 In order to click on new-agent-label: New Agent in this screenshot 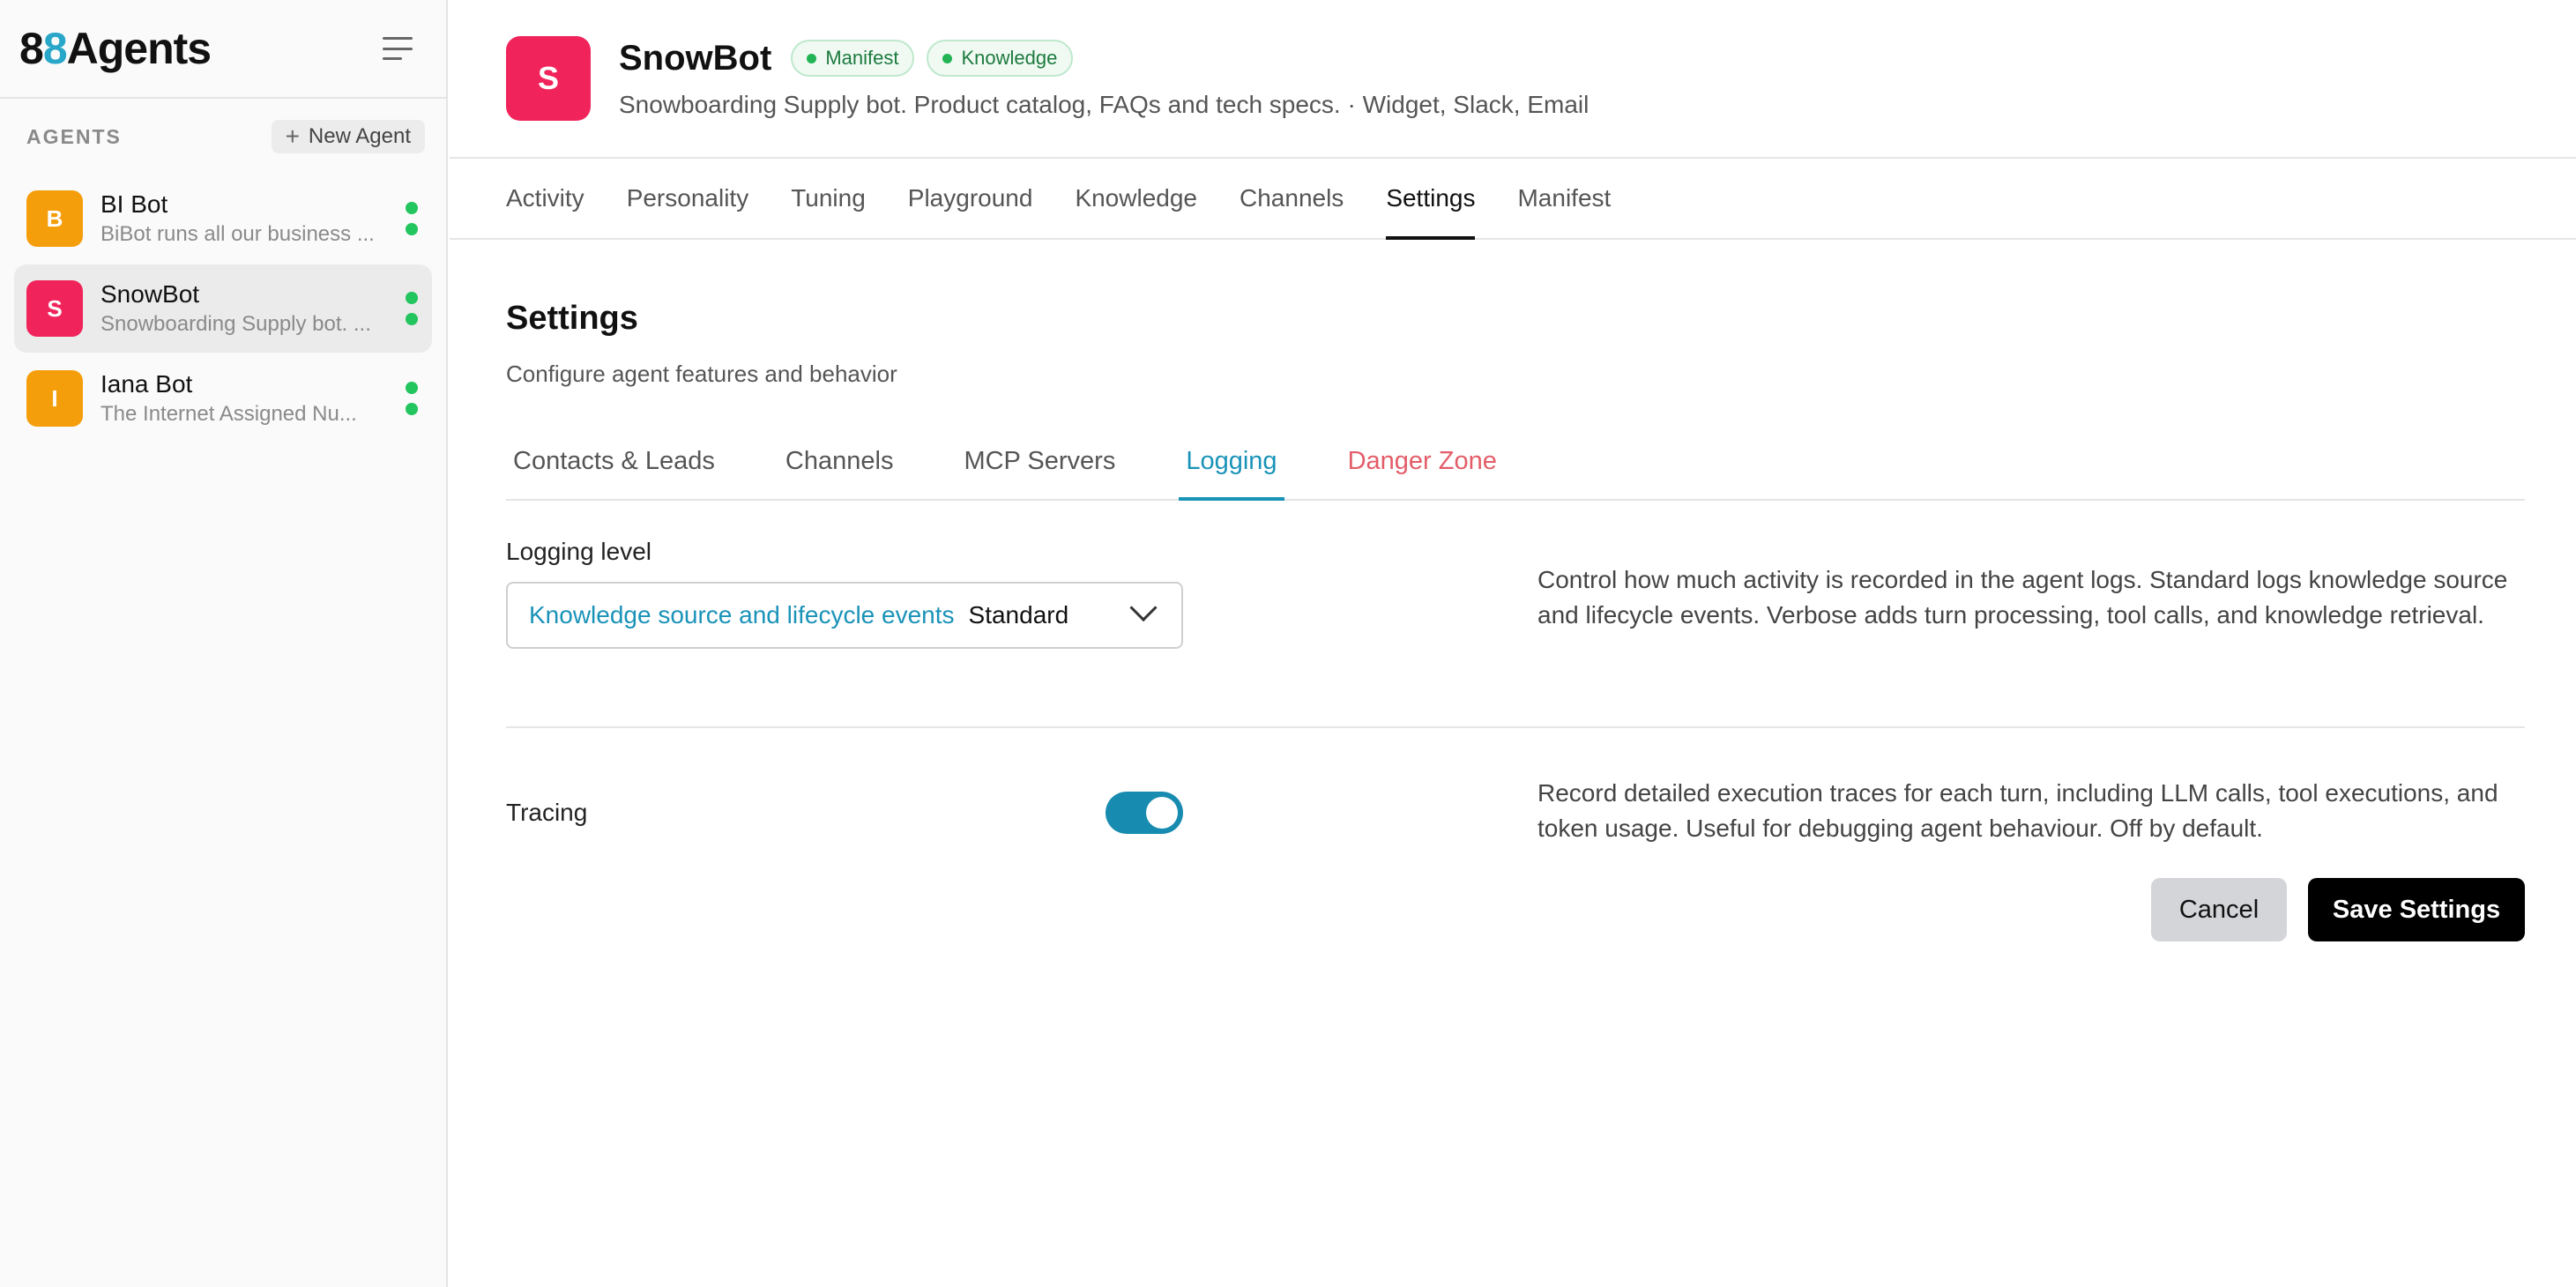, I will do `click(359, 136)`.